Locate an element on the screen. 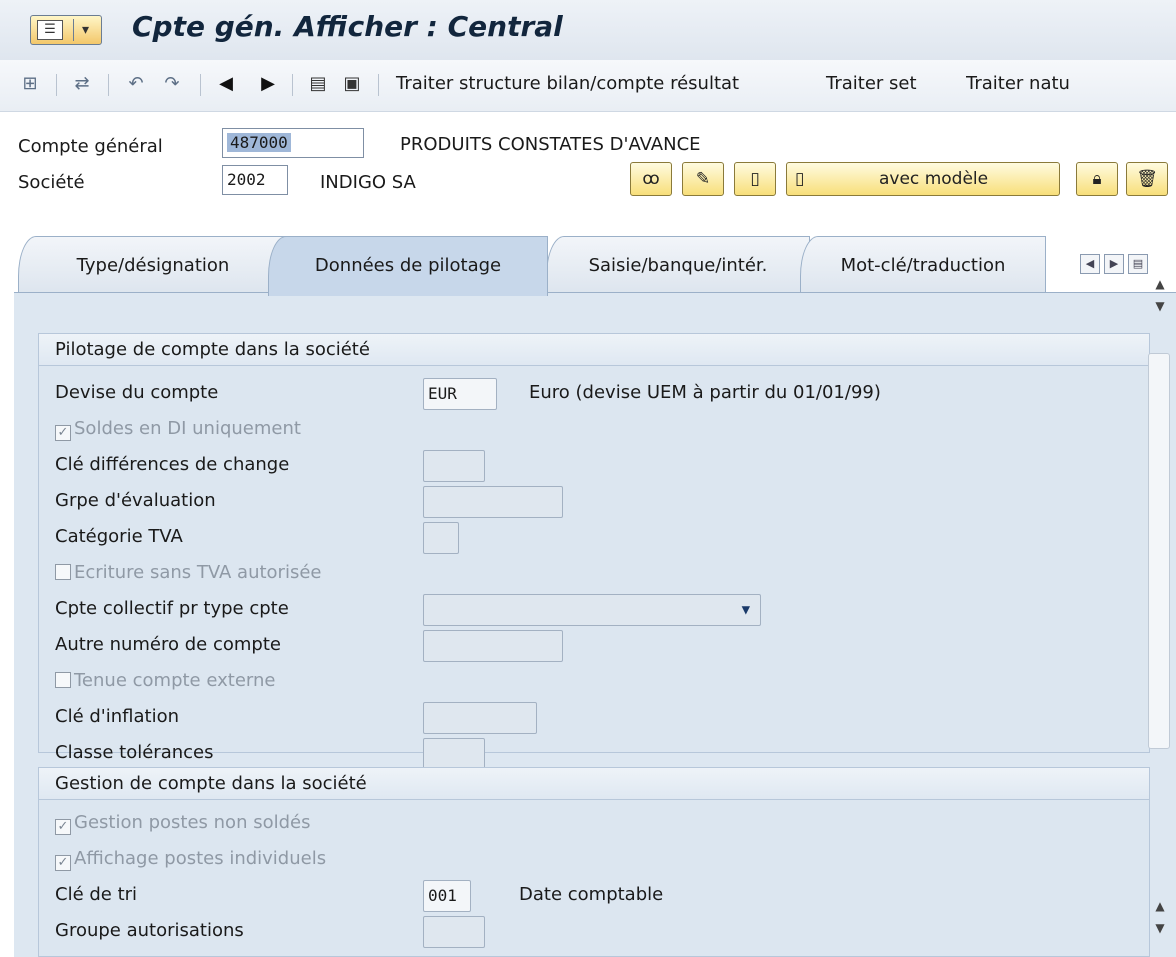 This screenshot has width=1176, height=957. with-template-button: ▯ avec modèle is located at coordinates (923, 179).